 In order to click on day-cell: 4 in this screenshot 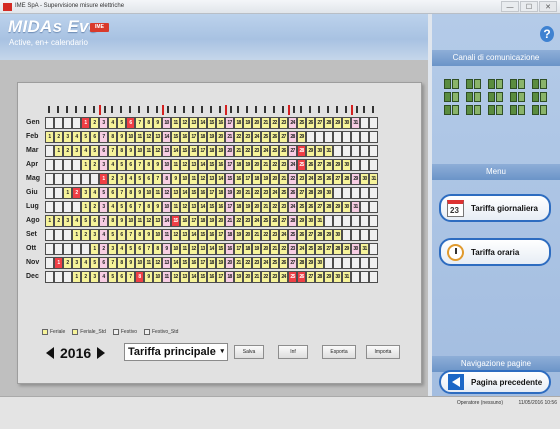, I will do `click(121, 249)`.